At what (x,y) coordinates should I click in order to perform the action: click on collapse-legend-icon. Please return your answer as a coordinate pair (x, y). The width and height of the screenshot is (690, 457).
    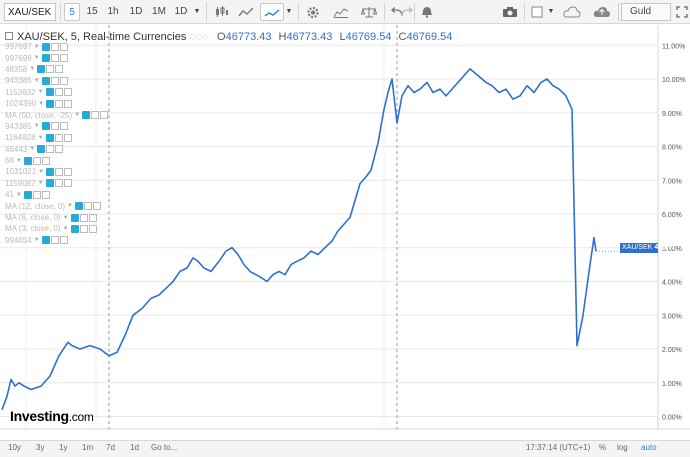
    Looking at the image, I should click on (9, 36).